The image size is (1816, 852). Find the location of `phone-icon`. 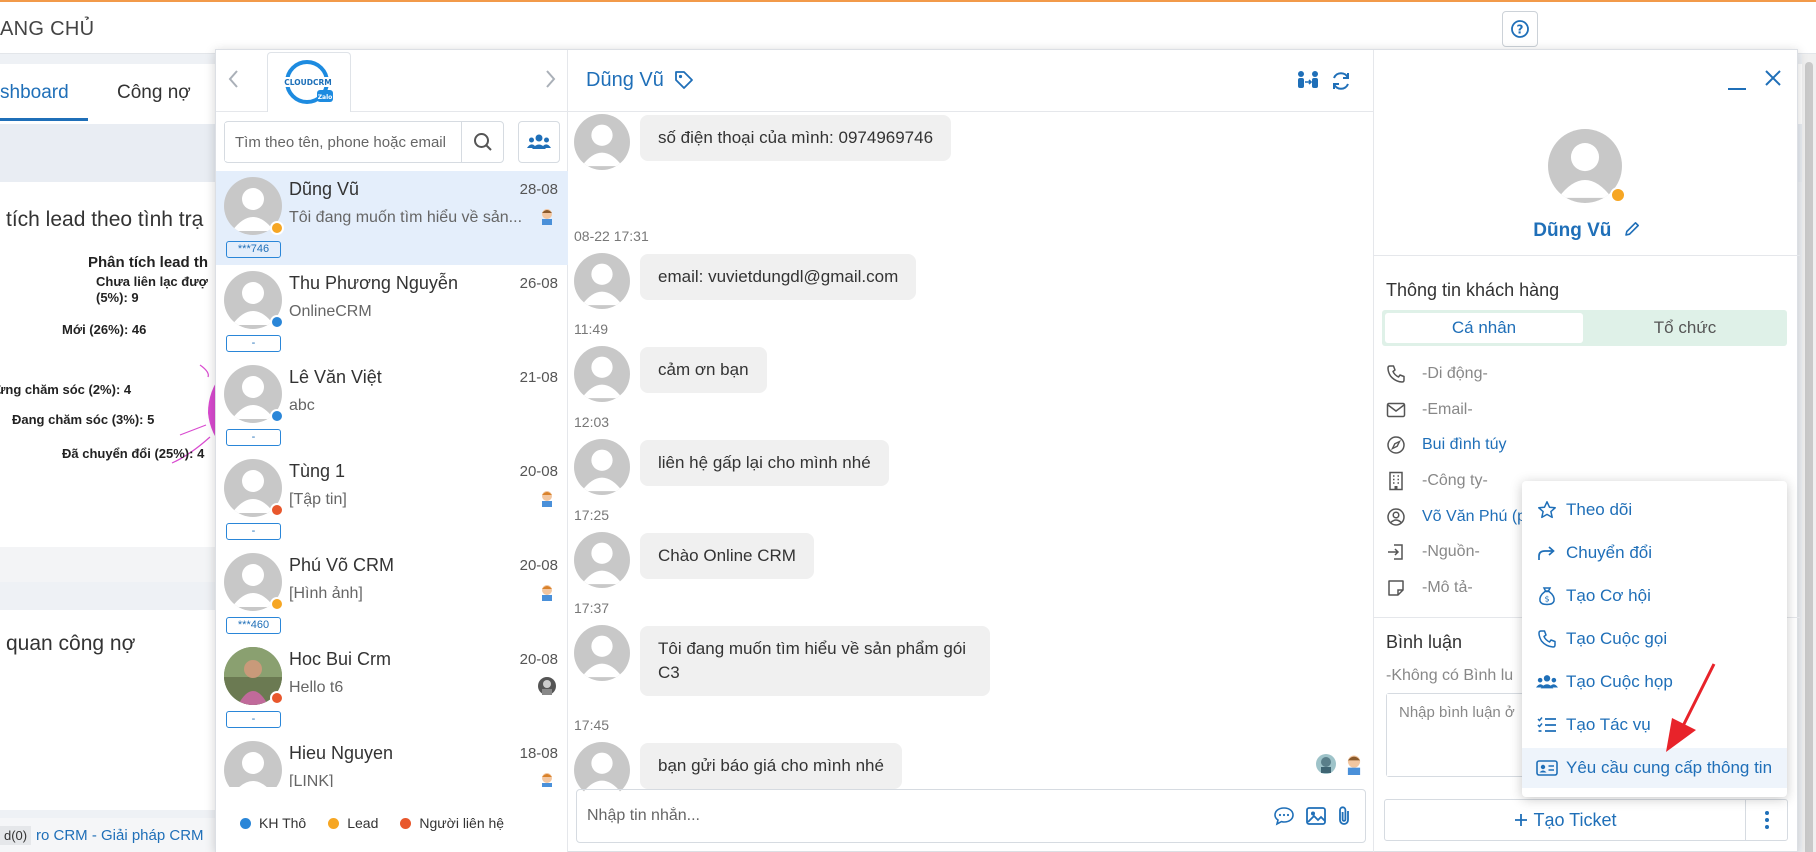

phone-icon is located at coordinates (1396, 374).